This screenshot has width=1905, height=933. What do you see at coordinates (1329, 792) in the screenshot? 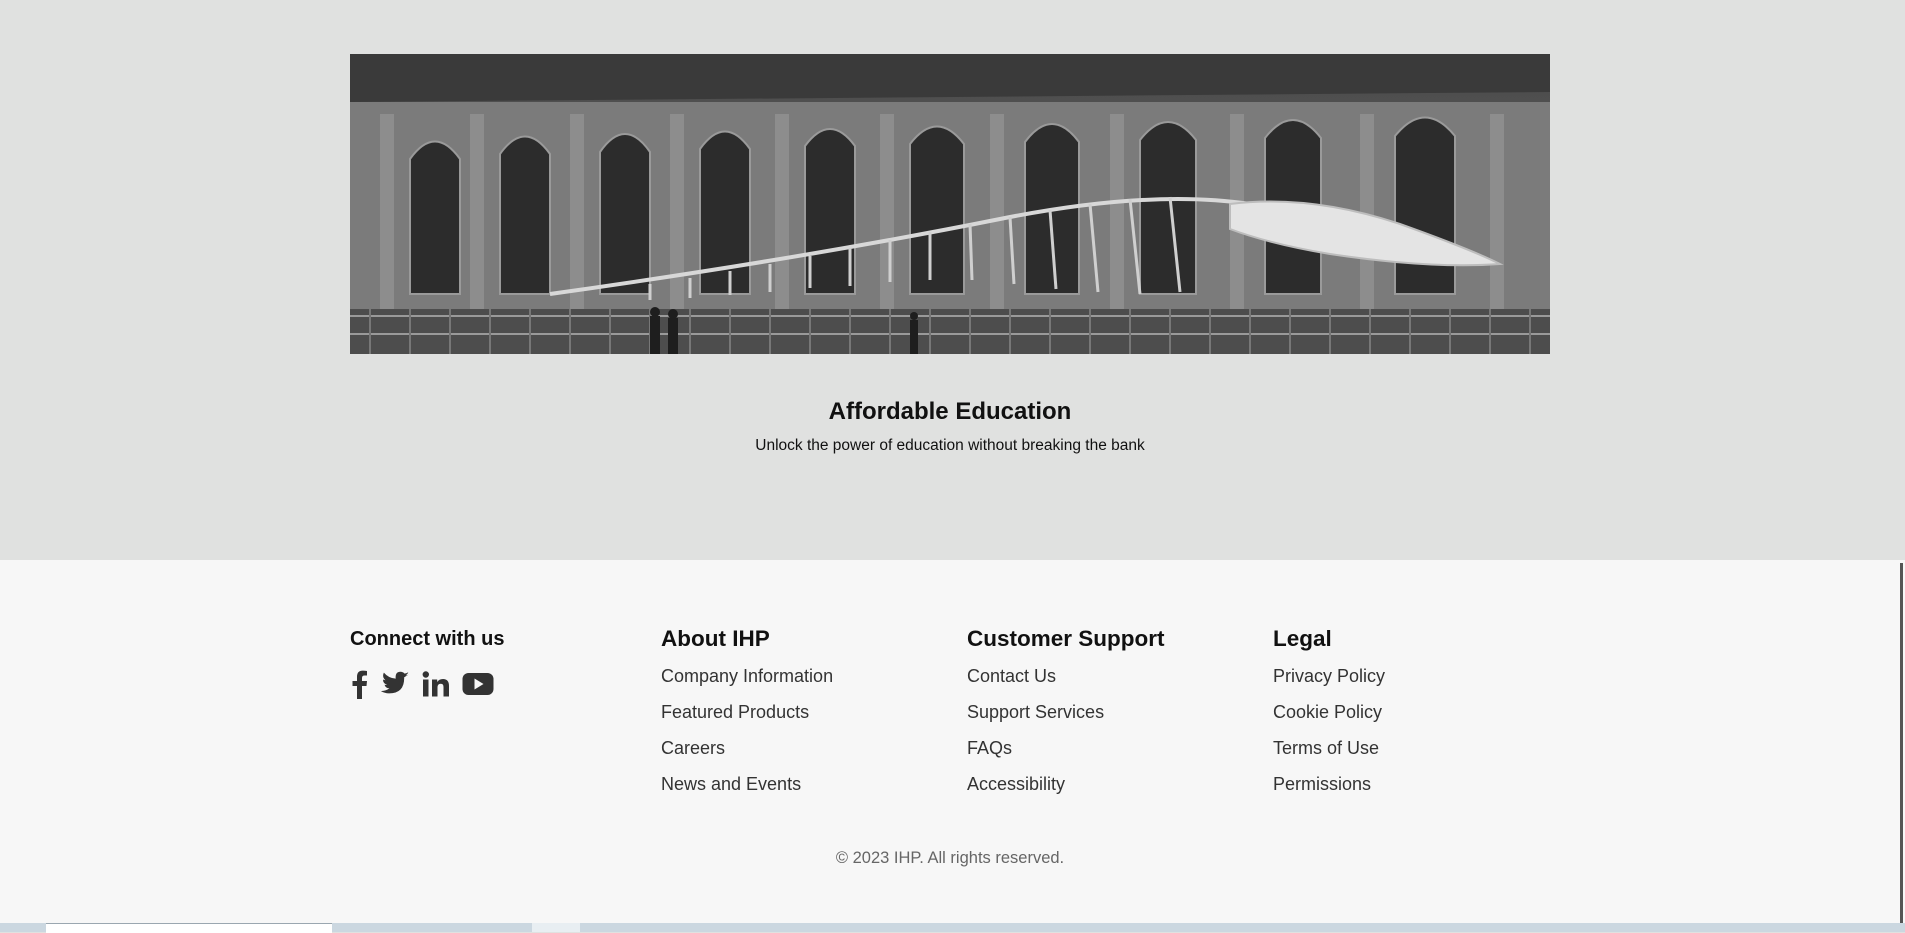
I see `footer-link-permissions: Permissions` at bounding box center [1329, 792].